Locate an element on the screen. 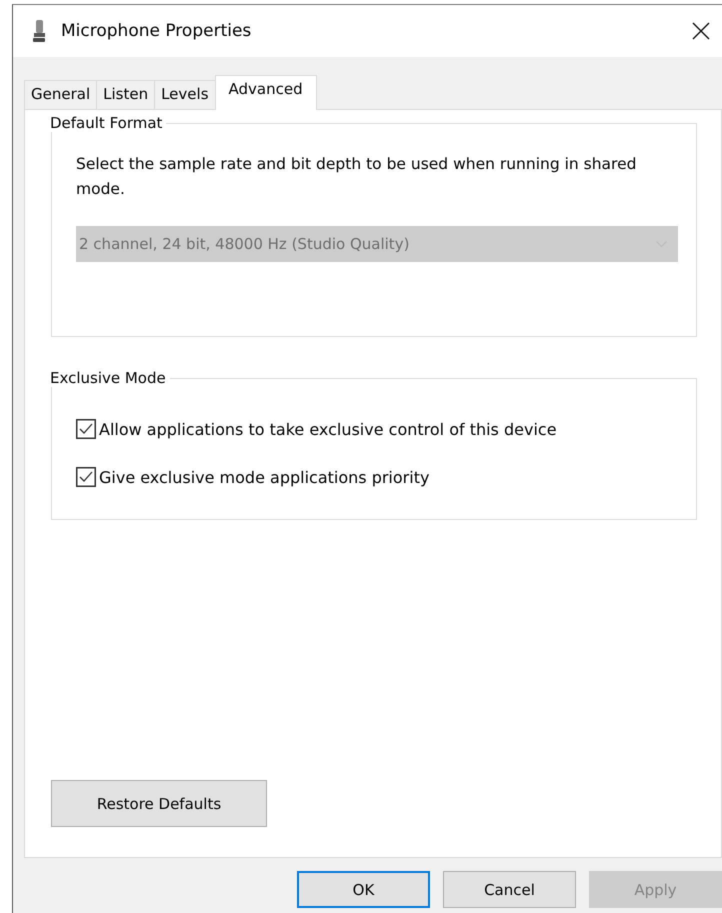 The image size is (722, 913). tab: General is located at coordinates (61, 94).